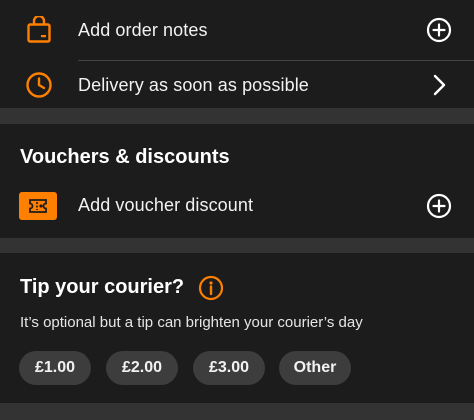  I want to click on clock-icon, so click(39, 85).